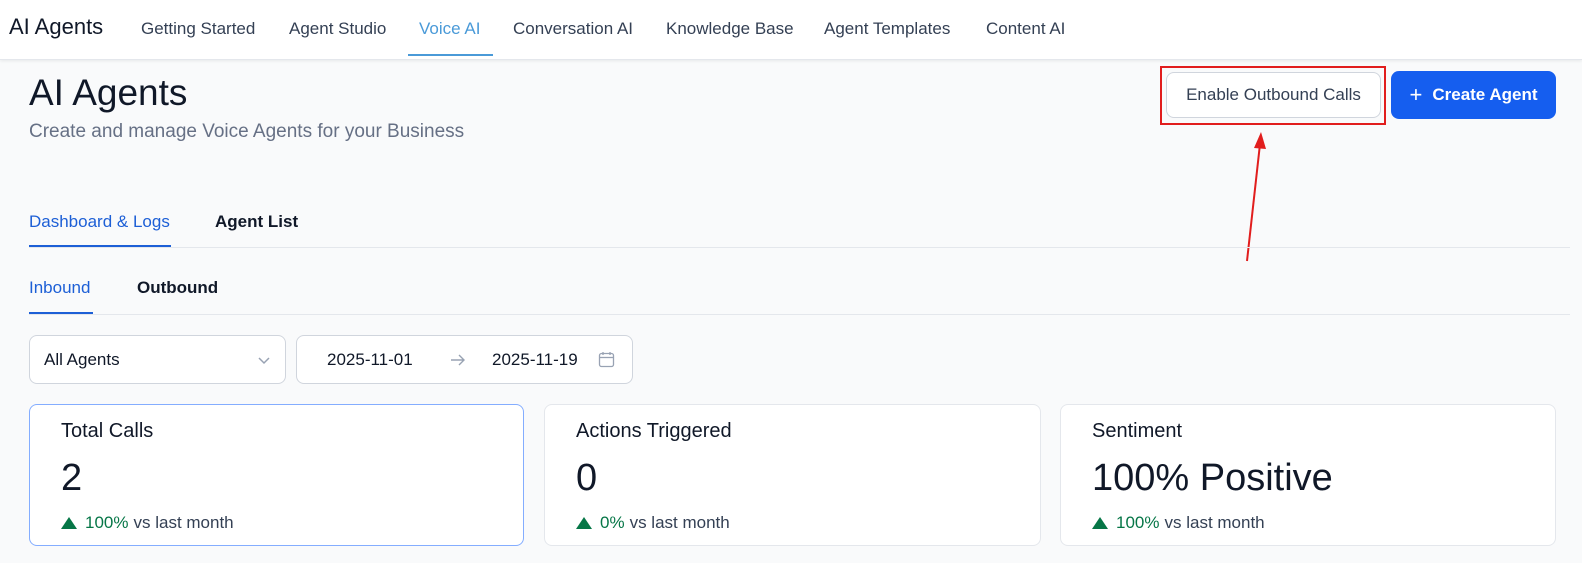 This screenshot has width=1582, height=563. I want to click on arrow-right-icon, so click(458, 360).